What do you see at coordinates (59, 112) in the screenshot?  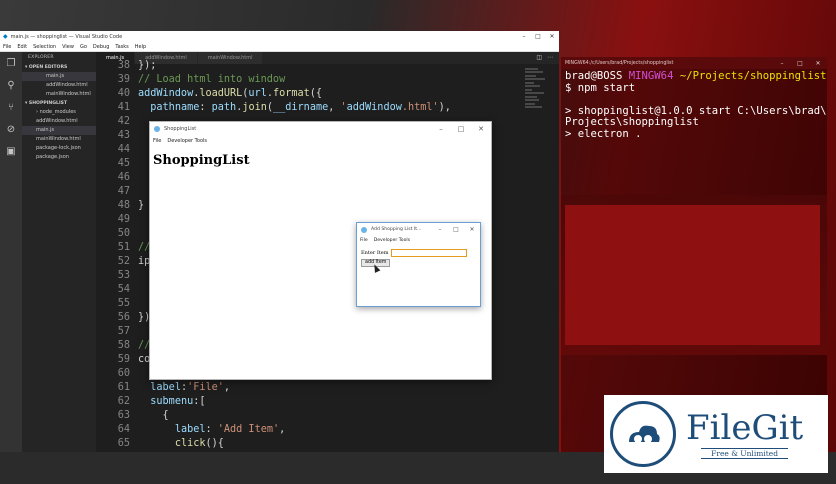 I see `file-item: › node_modules` at bounding box center [59, 112].